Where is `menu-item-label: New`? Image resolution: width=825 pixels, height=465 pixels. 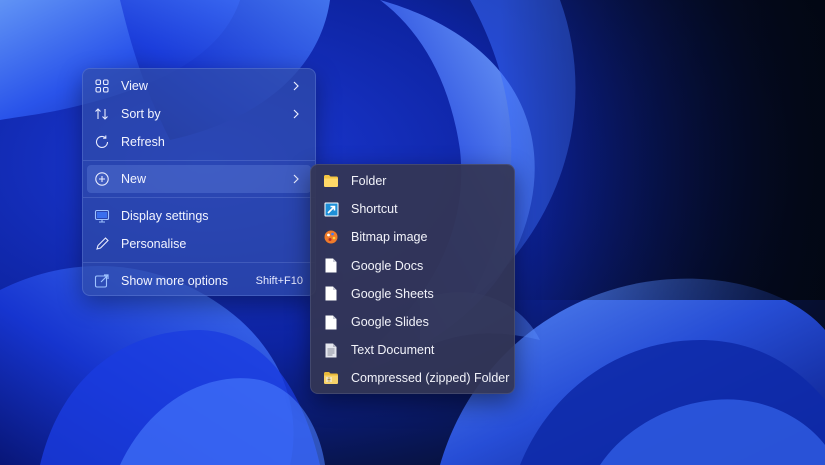 menu-item-label: New is located at coordinates (134, 179).